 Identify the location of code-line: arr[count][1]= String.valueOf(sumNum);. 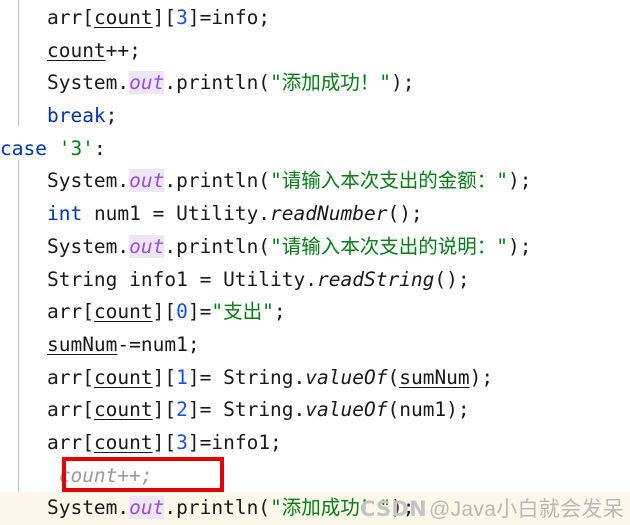
(315, 378).